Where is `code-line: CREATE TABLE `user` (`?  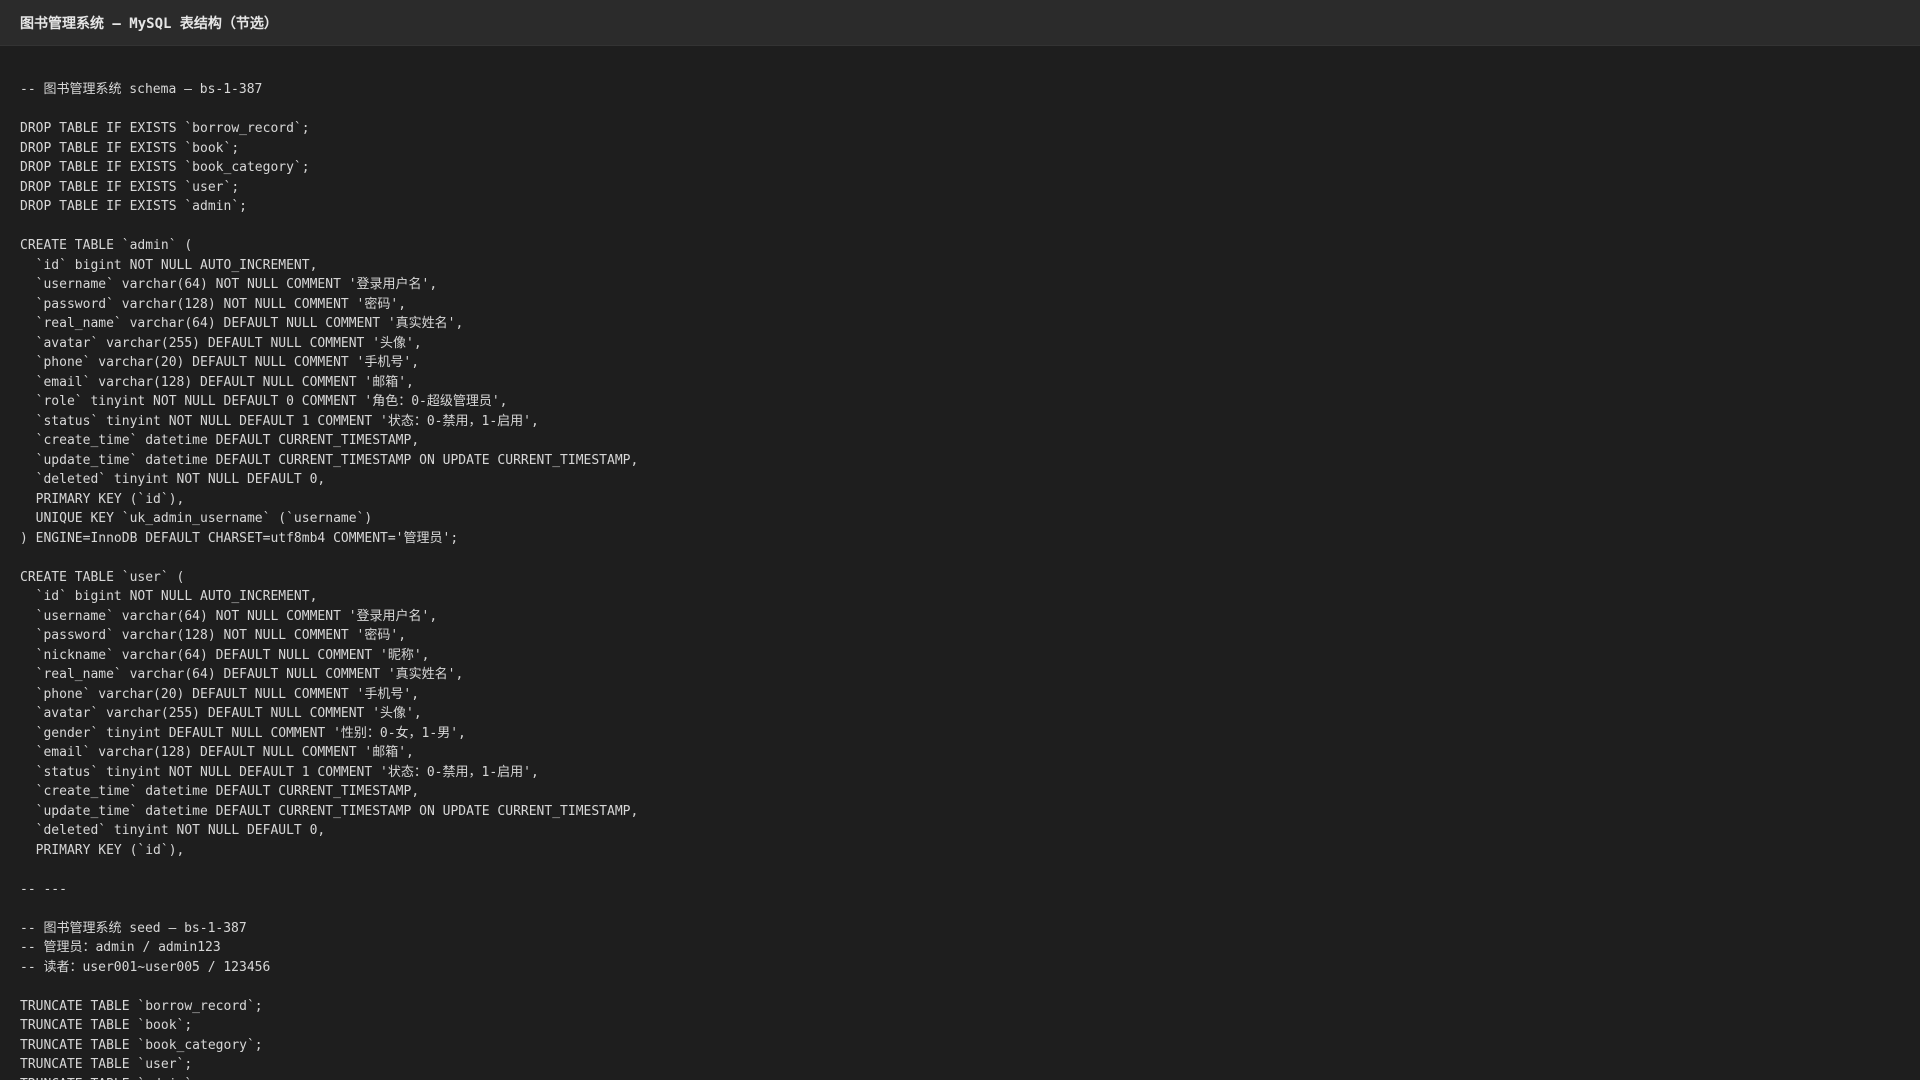 code-line: CREATE TABLE `user` ( is located at coordinates (102, 577).